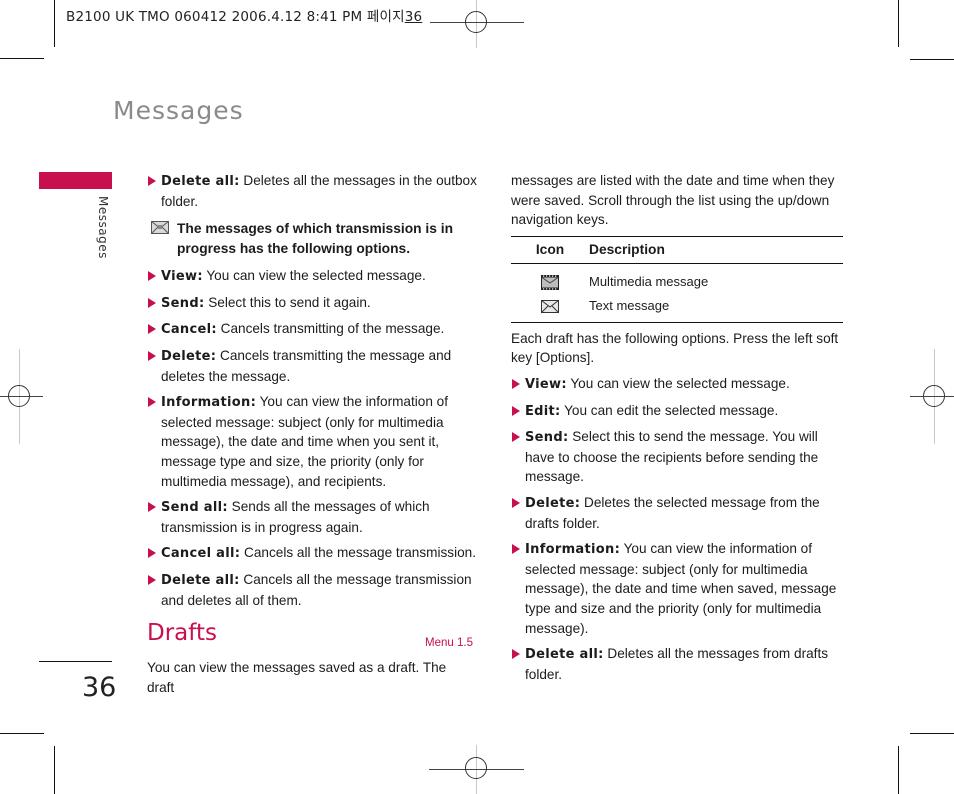  What do you see at coordinates (413, 17) in the screenshot?
I see `slug-page: 36` at bounding box center [413, 17].